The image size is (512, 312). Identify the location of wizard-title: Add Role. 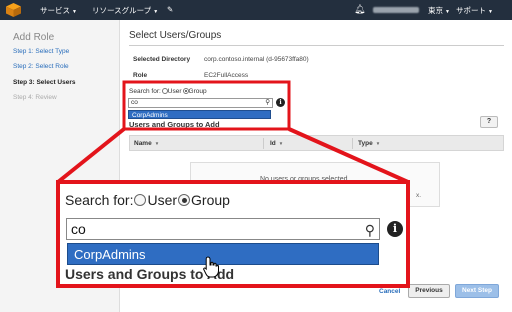
(34, 37).